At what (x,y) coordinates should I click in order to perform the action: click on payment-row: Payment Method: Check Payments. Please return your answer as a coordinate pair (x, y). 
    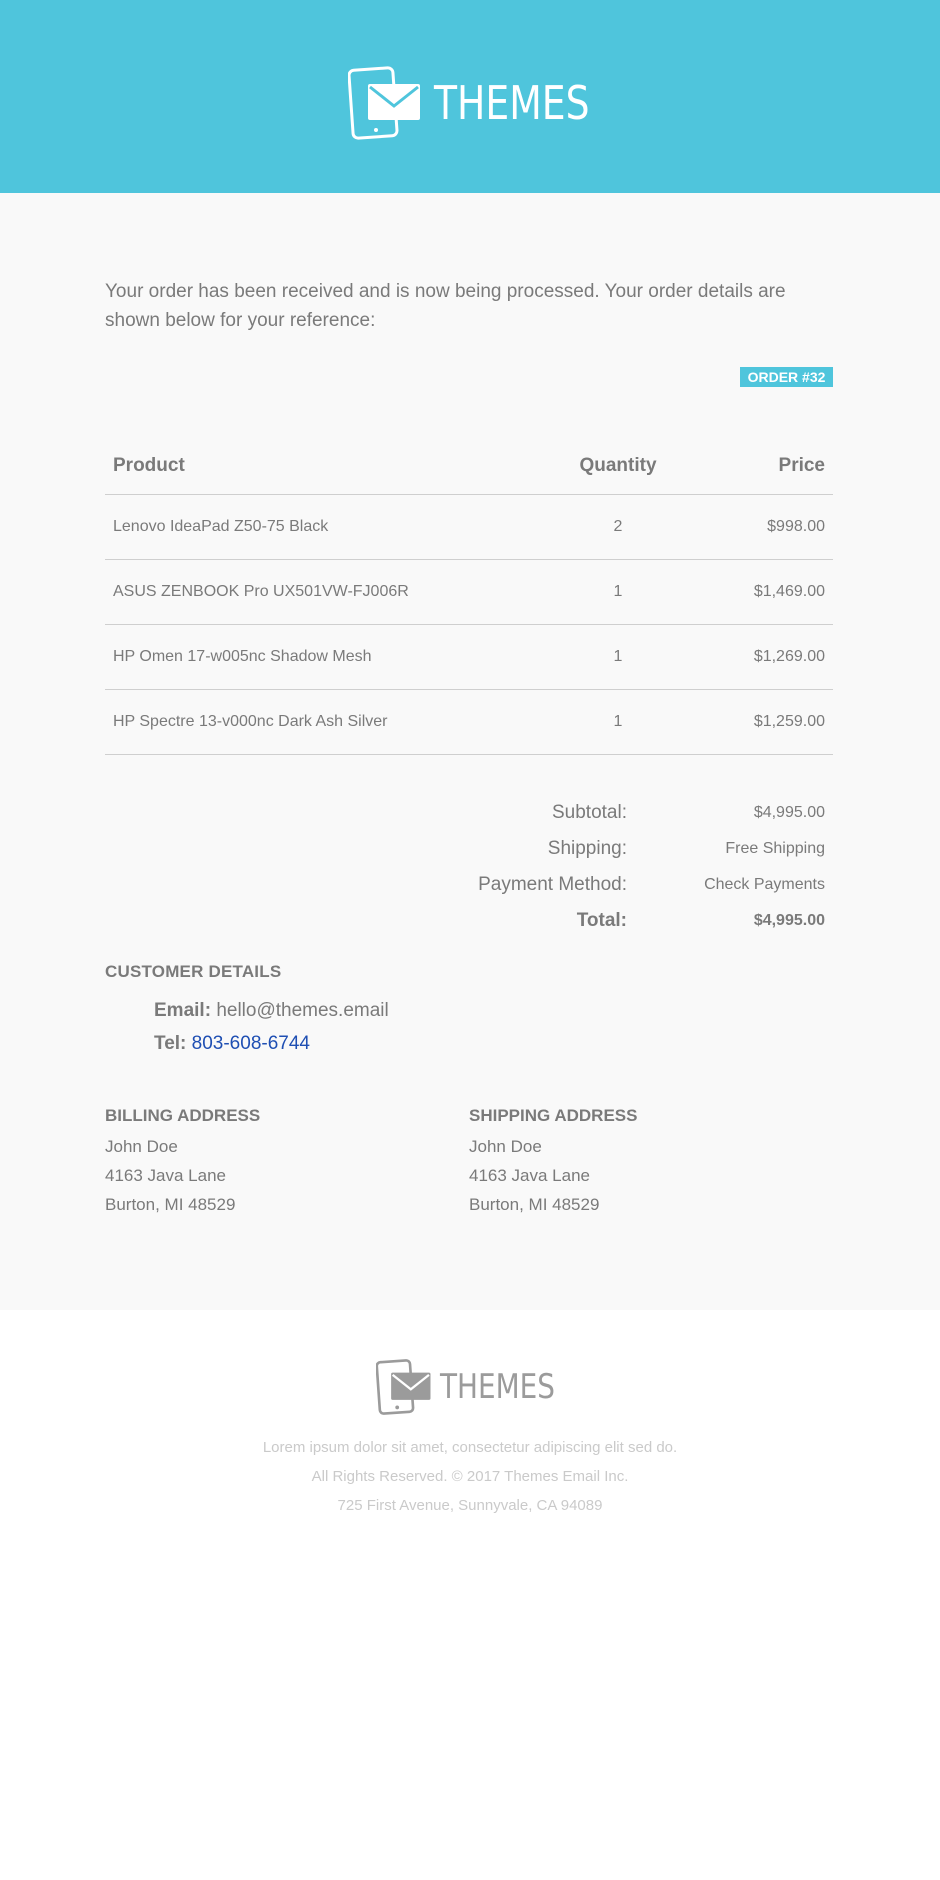
    Looking at the image, I should click on (469, 885).